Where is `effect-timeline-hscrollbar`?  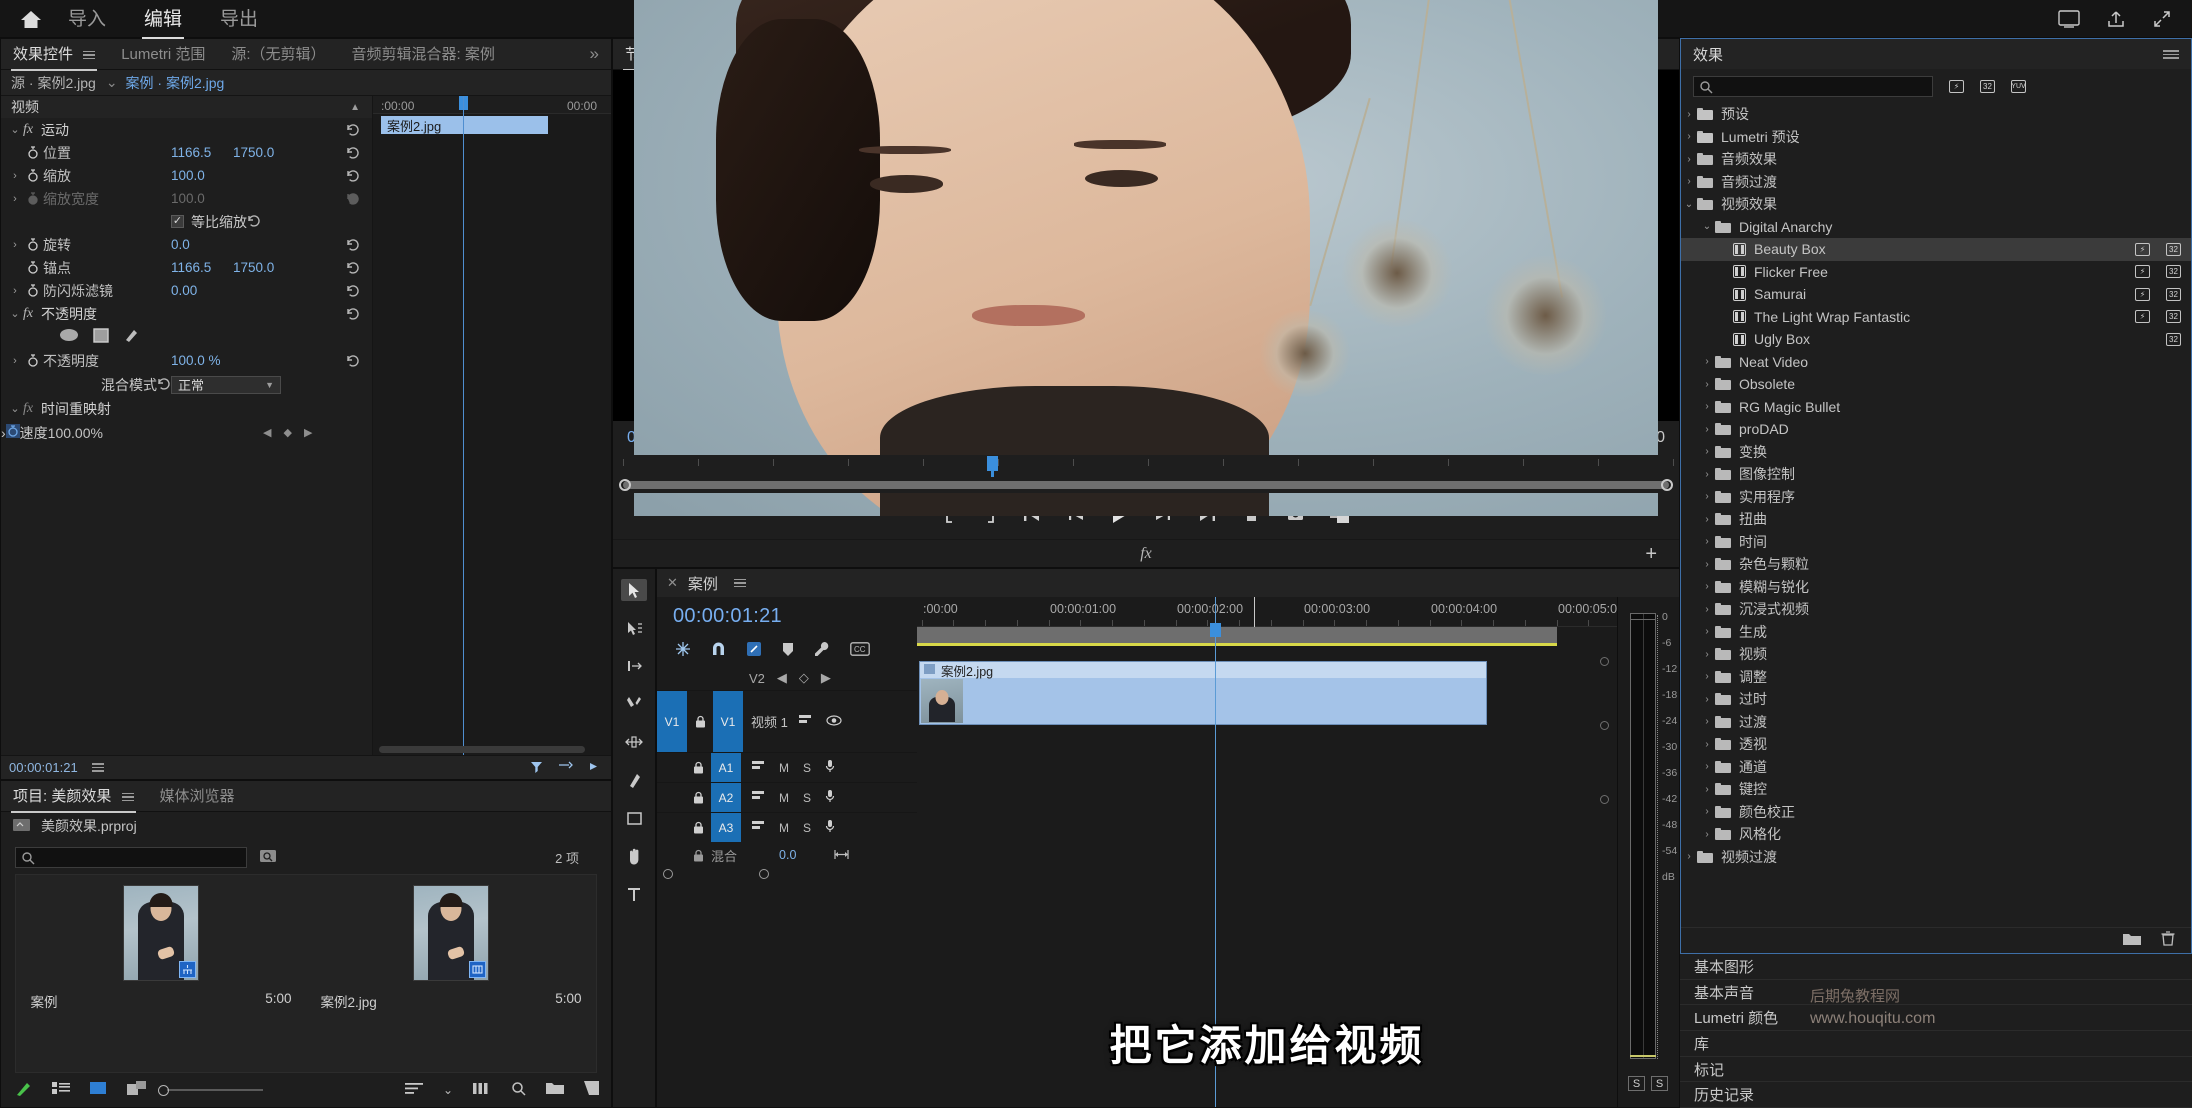
effect-timeline-hscrollbar is located at coordinates (482, 749).